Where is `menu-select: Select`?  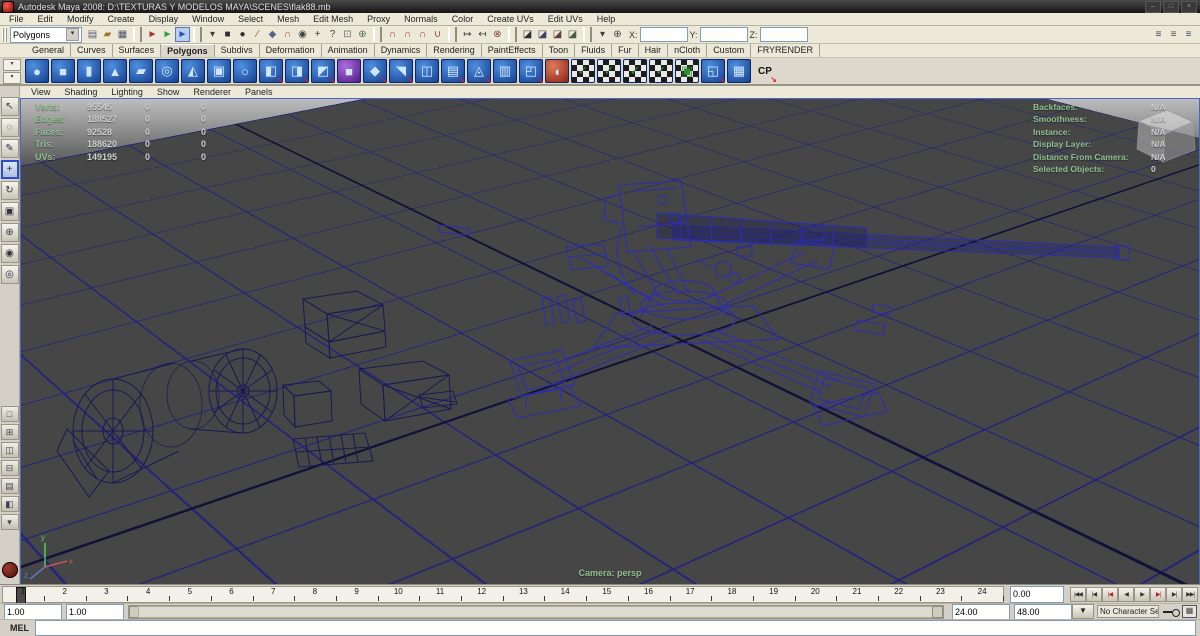
menu-select: Select is located at coordinates (250, 19).